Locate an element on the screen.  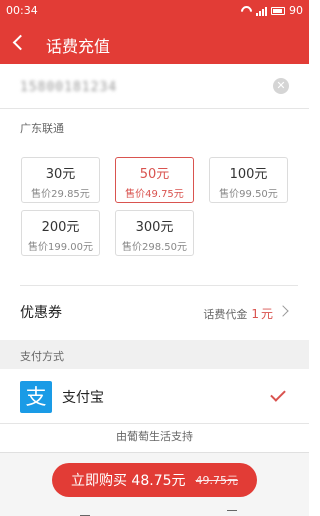
phone-number-input is located at coordinates (135, 87).